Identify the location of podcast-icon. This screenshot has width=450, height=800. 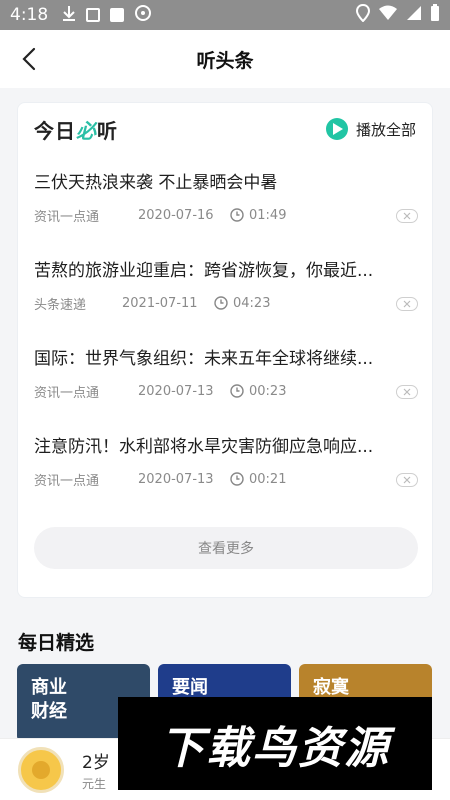
(143, 15).